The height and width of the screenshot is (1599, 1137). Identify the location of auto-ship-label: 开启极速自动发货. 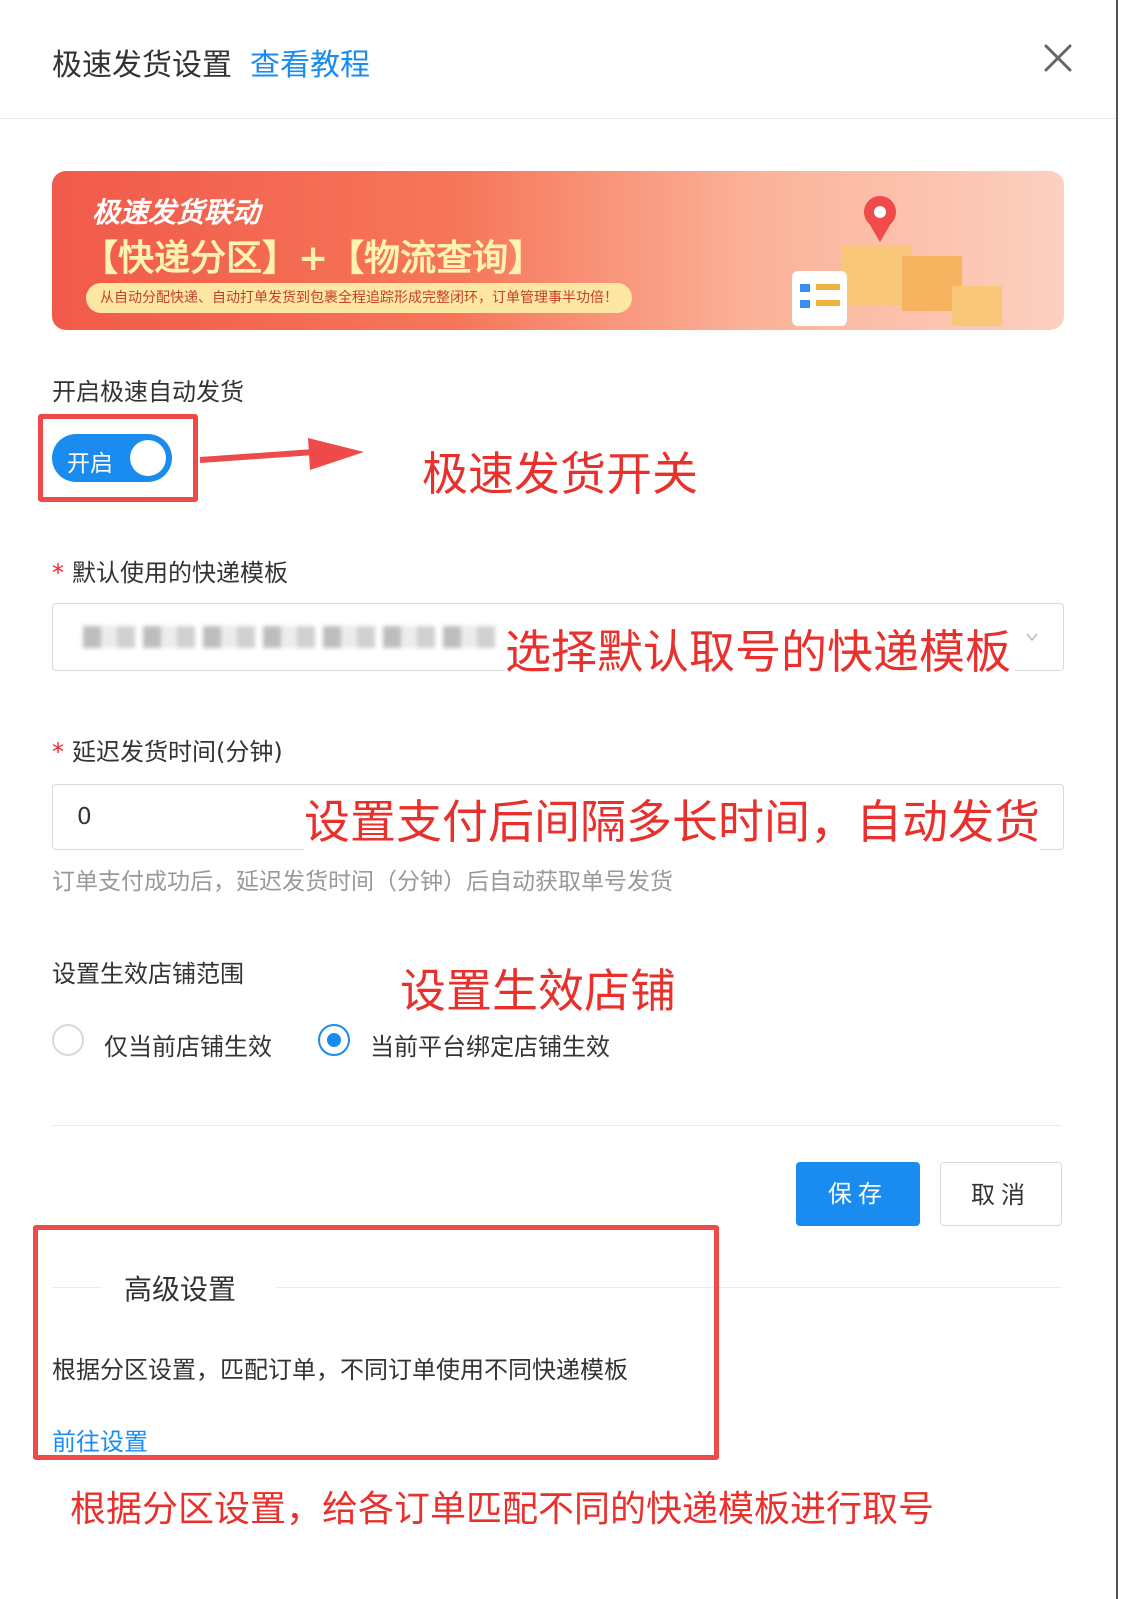
(148, 392).